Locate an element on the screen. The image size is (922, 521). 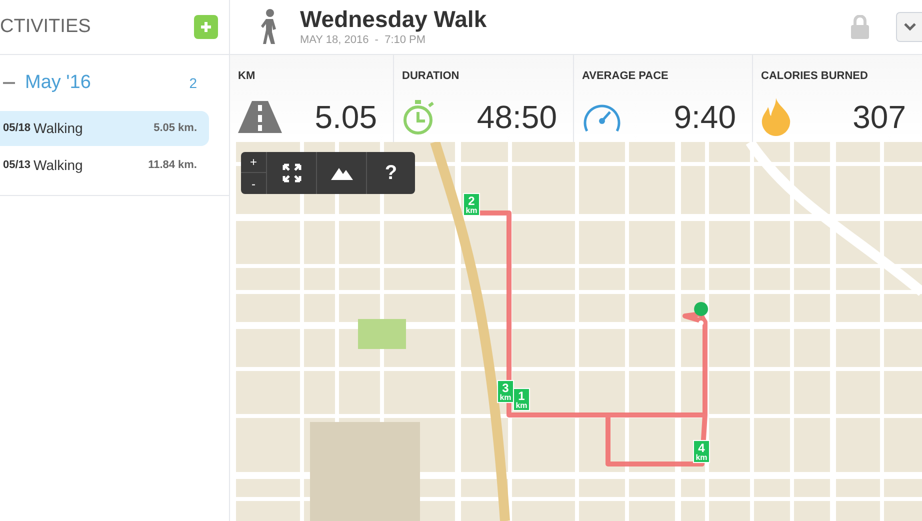
activity-distance: 5.05 km. is located at coordinates (175, 128).